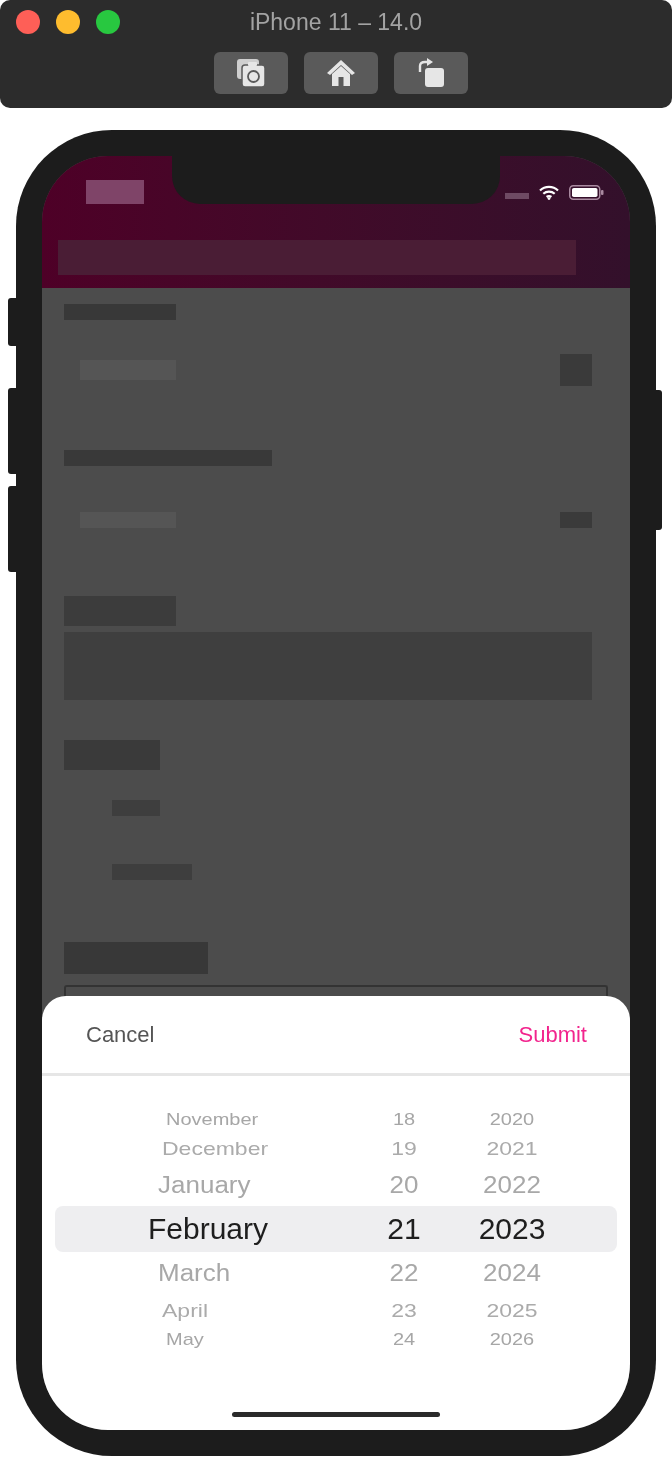  What do you see at coordinates (208, 1229) in the screenshot?
I see `picker-option: February` at bounding box center [208, 1229].